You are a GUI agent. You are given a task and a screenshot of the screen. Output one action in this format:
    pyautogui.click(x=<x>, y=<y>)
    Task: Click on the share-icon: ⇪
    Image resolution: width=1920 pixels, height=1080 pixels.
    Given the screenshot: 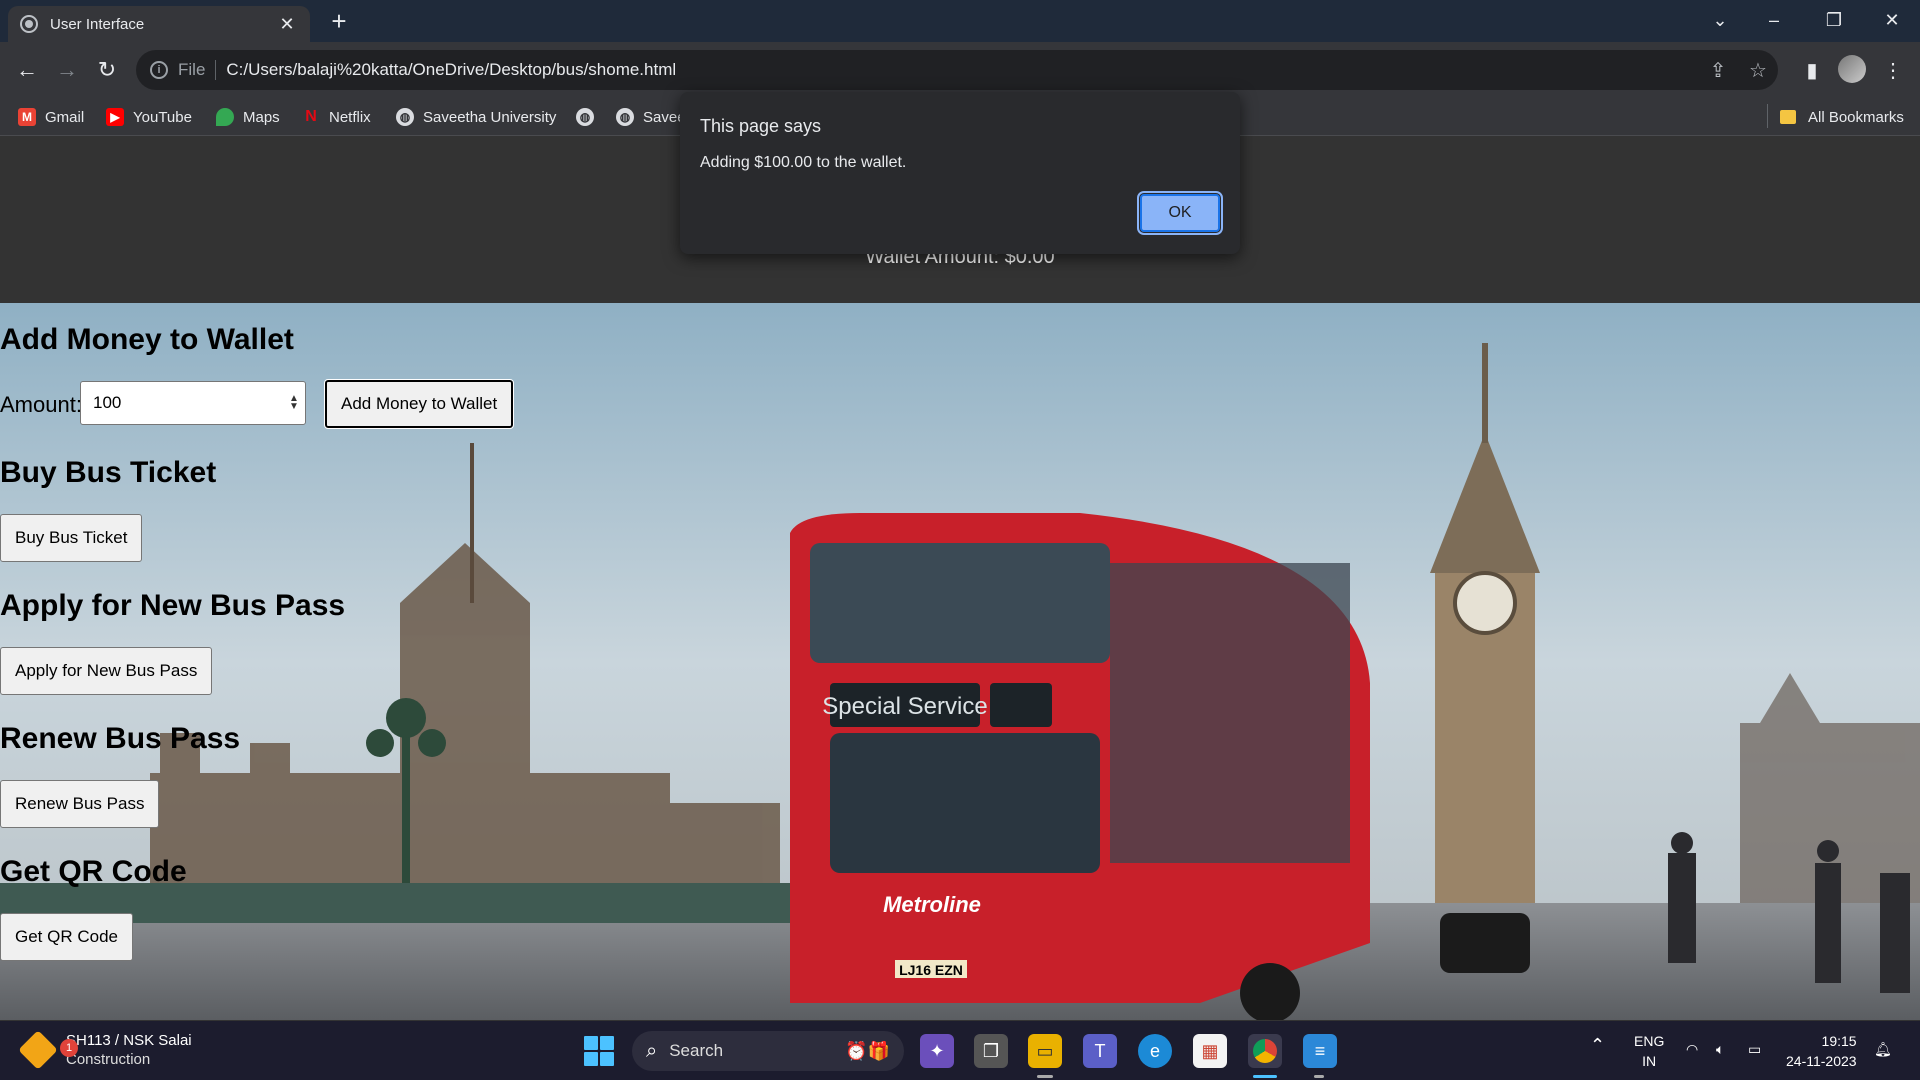 What is the action you would take?
    pyautogui.click(x=1718, y=70)
    